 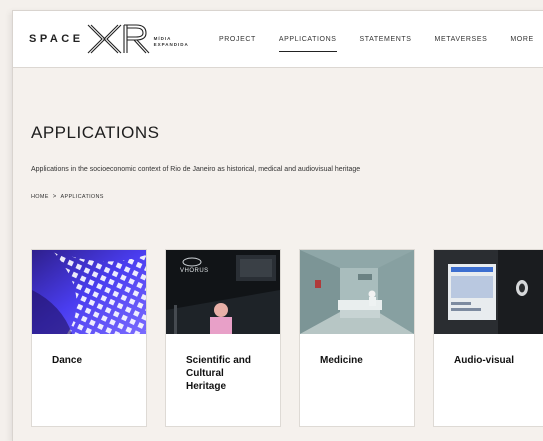 I want to click on nav-metaverses: METAVERSES, so click(x=461, y=39).